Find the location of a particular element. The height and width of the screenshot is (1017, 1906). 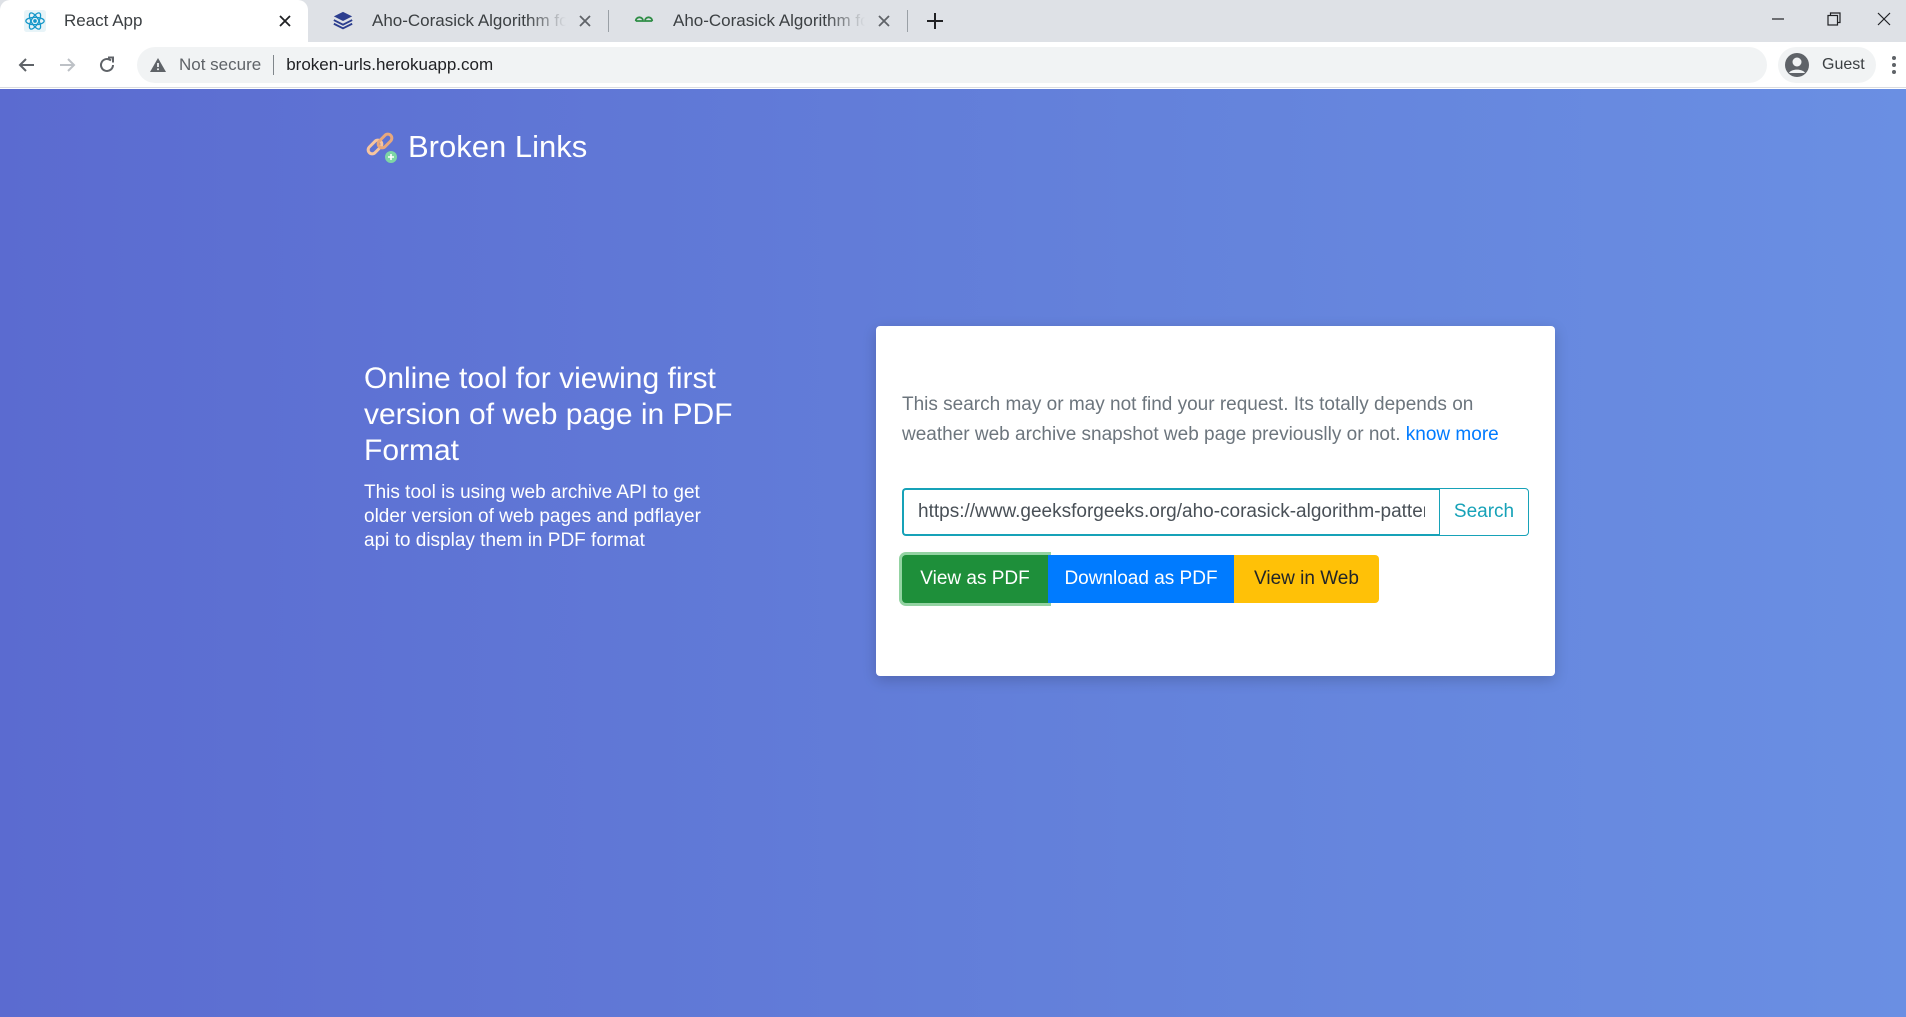

address-bar: Not secure broken-urls.herokuapp.com is located at coordinates (952, 65).